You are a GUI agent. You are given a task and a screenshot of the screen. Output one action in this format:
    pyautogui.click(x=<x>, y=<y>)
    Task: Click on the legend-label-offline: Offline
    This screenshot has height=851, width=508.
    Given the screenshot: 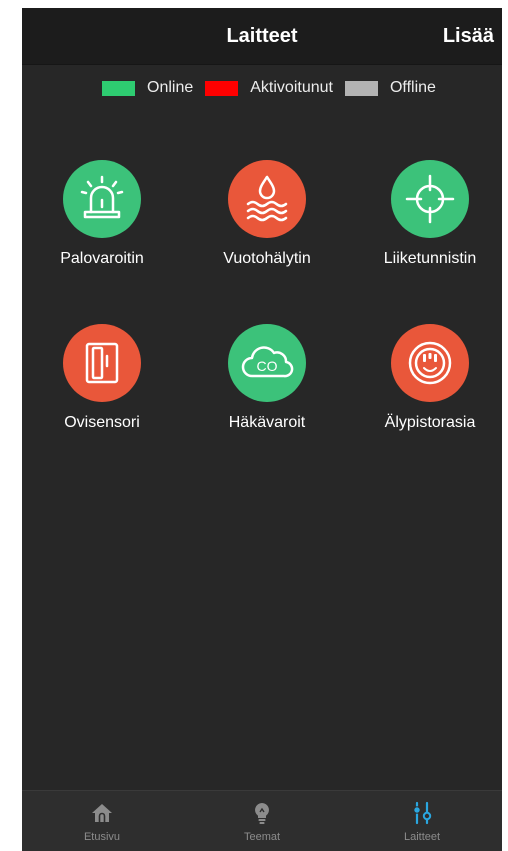 What is the action you would take?
    pyautogui.click(x=412, y=87)
    